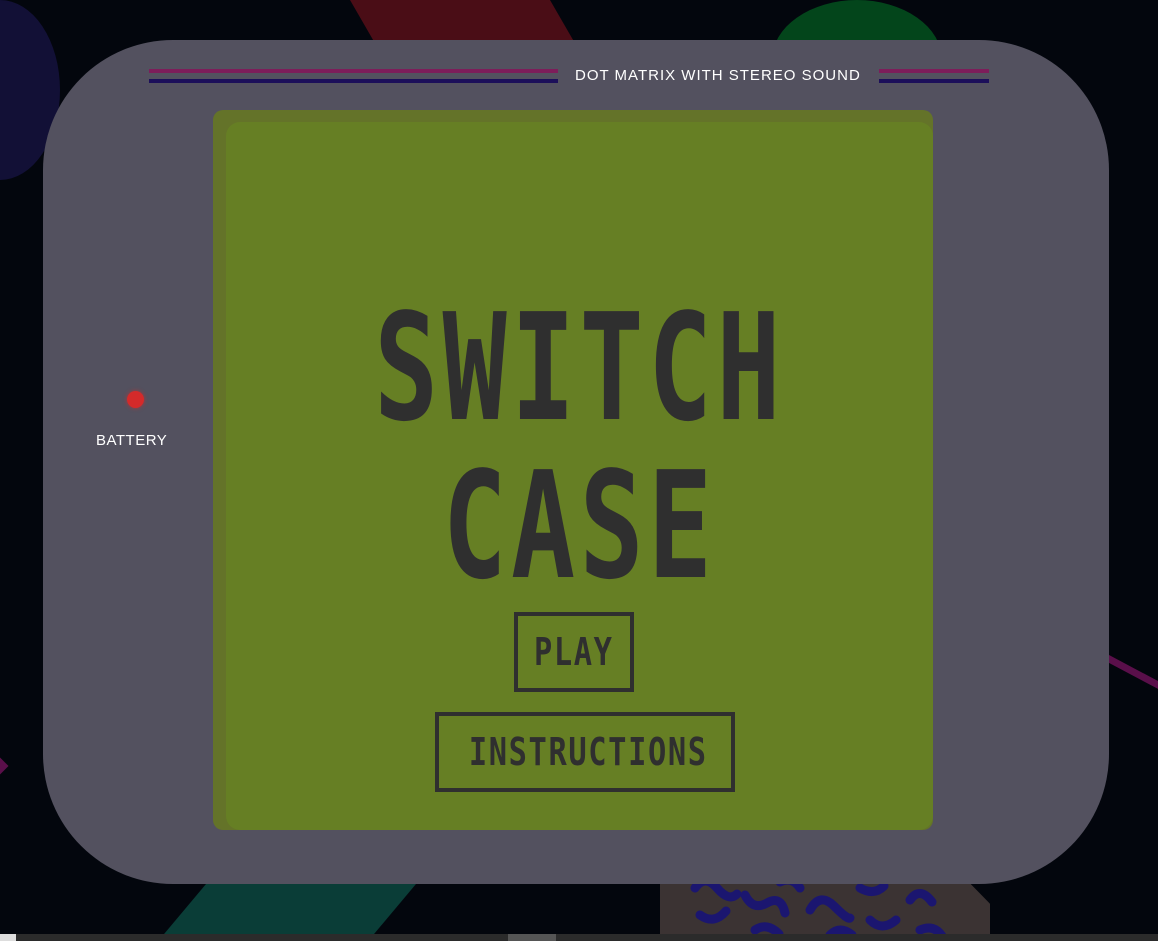 The height and width of the screenshot is (941, 1158). Describe the element at coordinates (353, 76) in the screenshot. I see `header-stripe-left` at that location.